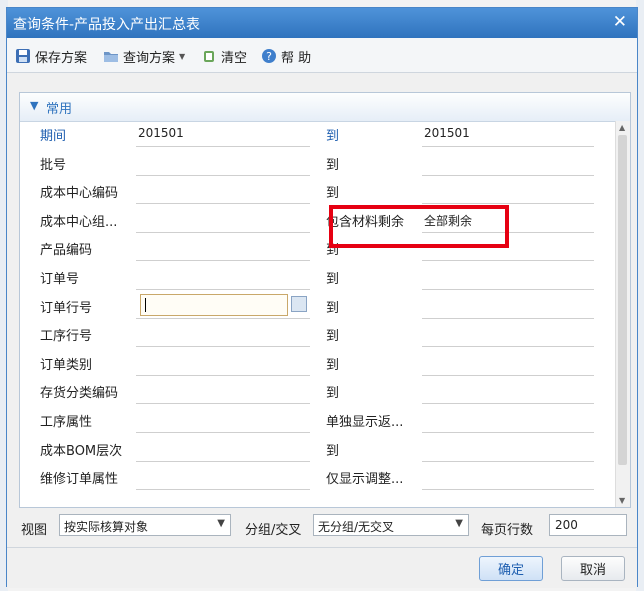  I want to click on order-line-input, so click(214, 304).